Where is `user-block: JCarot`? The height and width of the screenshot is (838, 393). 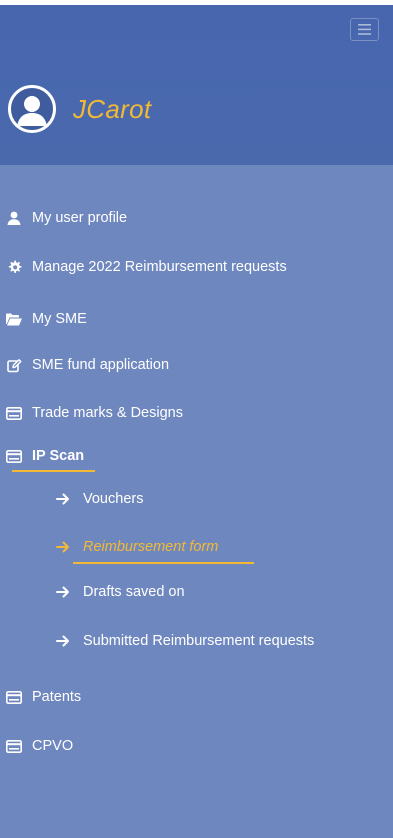
user-block: JCarot is located at coordinates (79, 109).